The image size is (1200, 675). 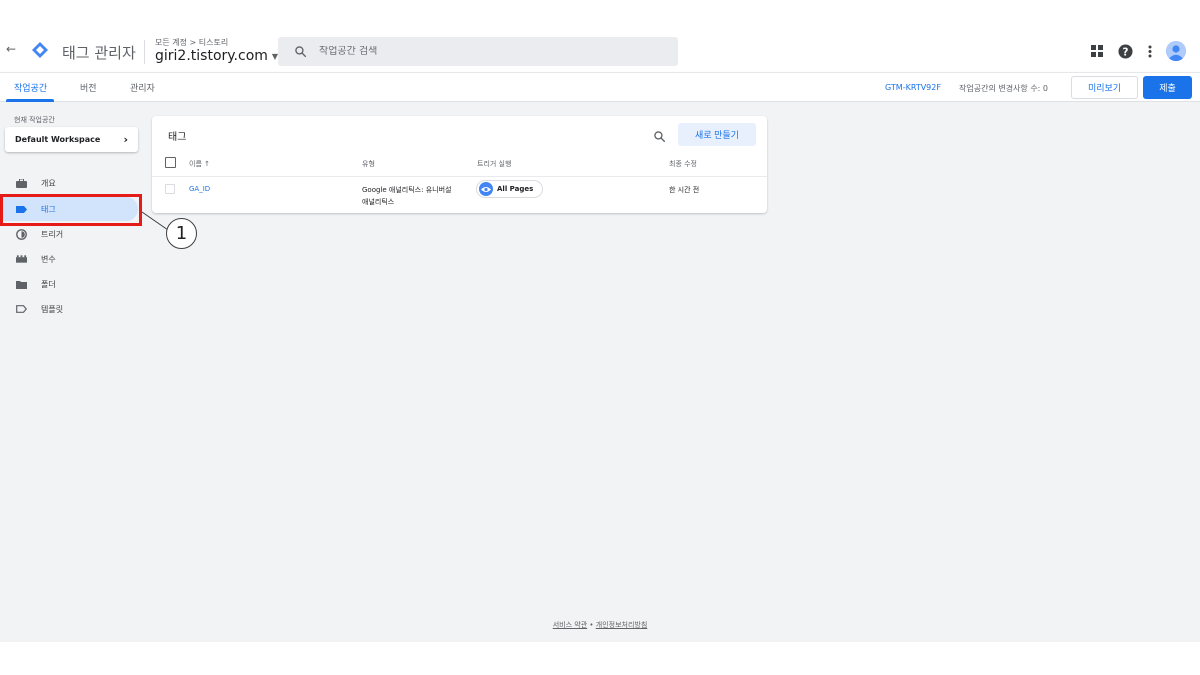 I want to click on search-input, so click(x=489, y=51).